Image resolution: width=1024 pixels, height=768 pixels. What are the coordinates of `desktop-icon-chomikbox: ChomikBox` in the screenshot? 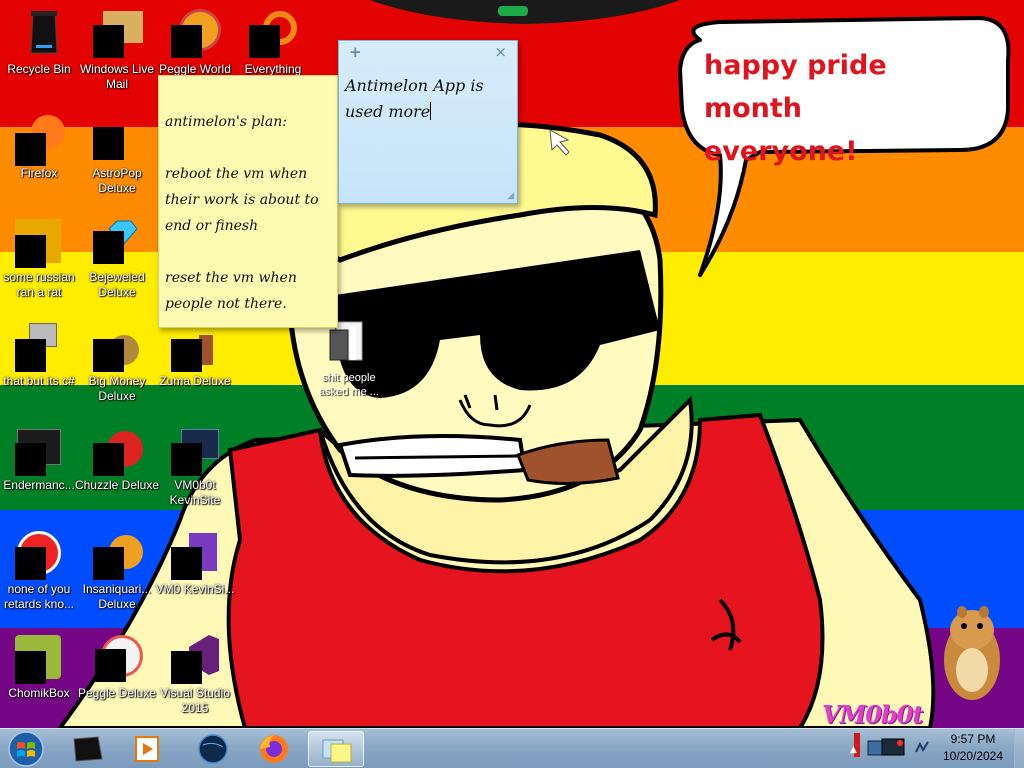 It's located at (39, 679).